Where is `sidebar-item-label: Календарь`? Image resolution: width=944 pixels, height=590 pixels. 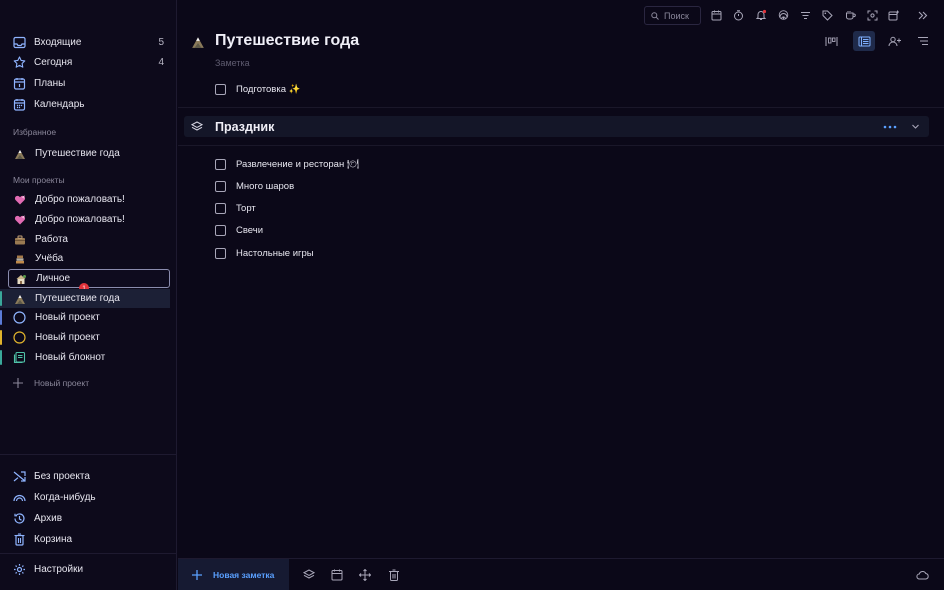
sidebar-item-label: Календарь is located at coordinates (59, 104).